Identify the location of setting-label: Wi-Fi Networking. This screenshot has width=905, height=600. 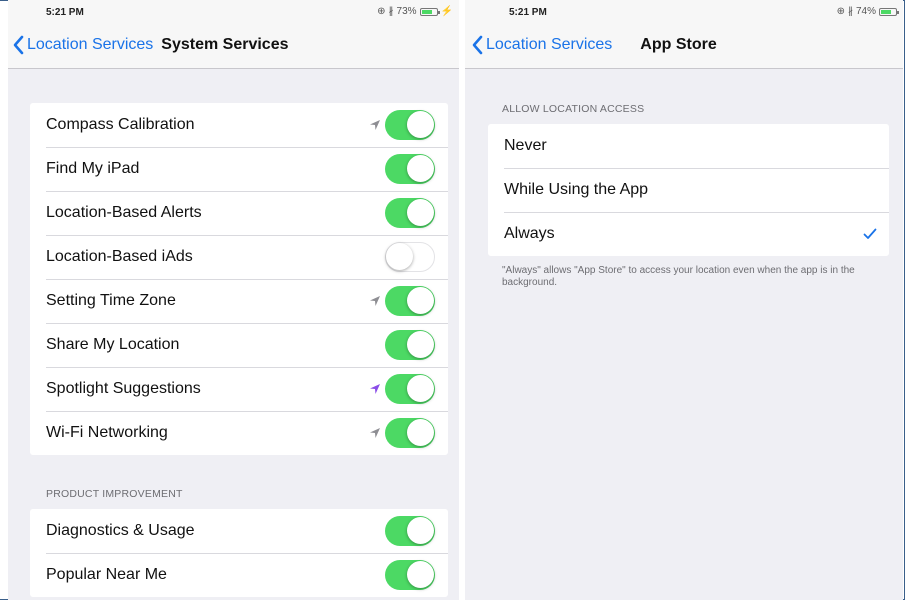
(107, 432).